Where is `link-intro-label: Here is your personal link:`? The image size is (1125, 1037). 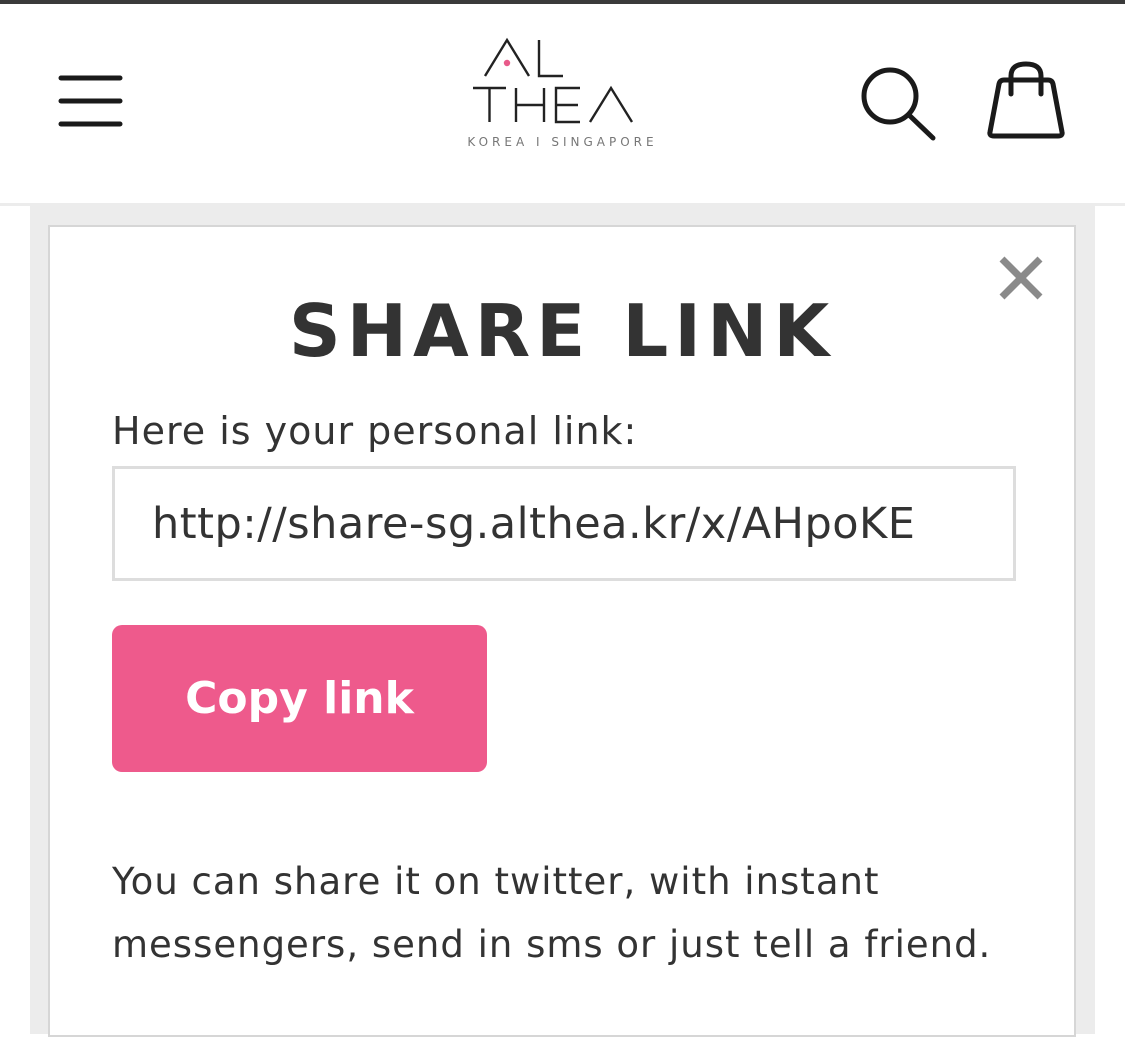 link-intro-label: Here is your personal link: is located at coordinates (375, 431).